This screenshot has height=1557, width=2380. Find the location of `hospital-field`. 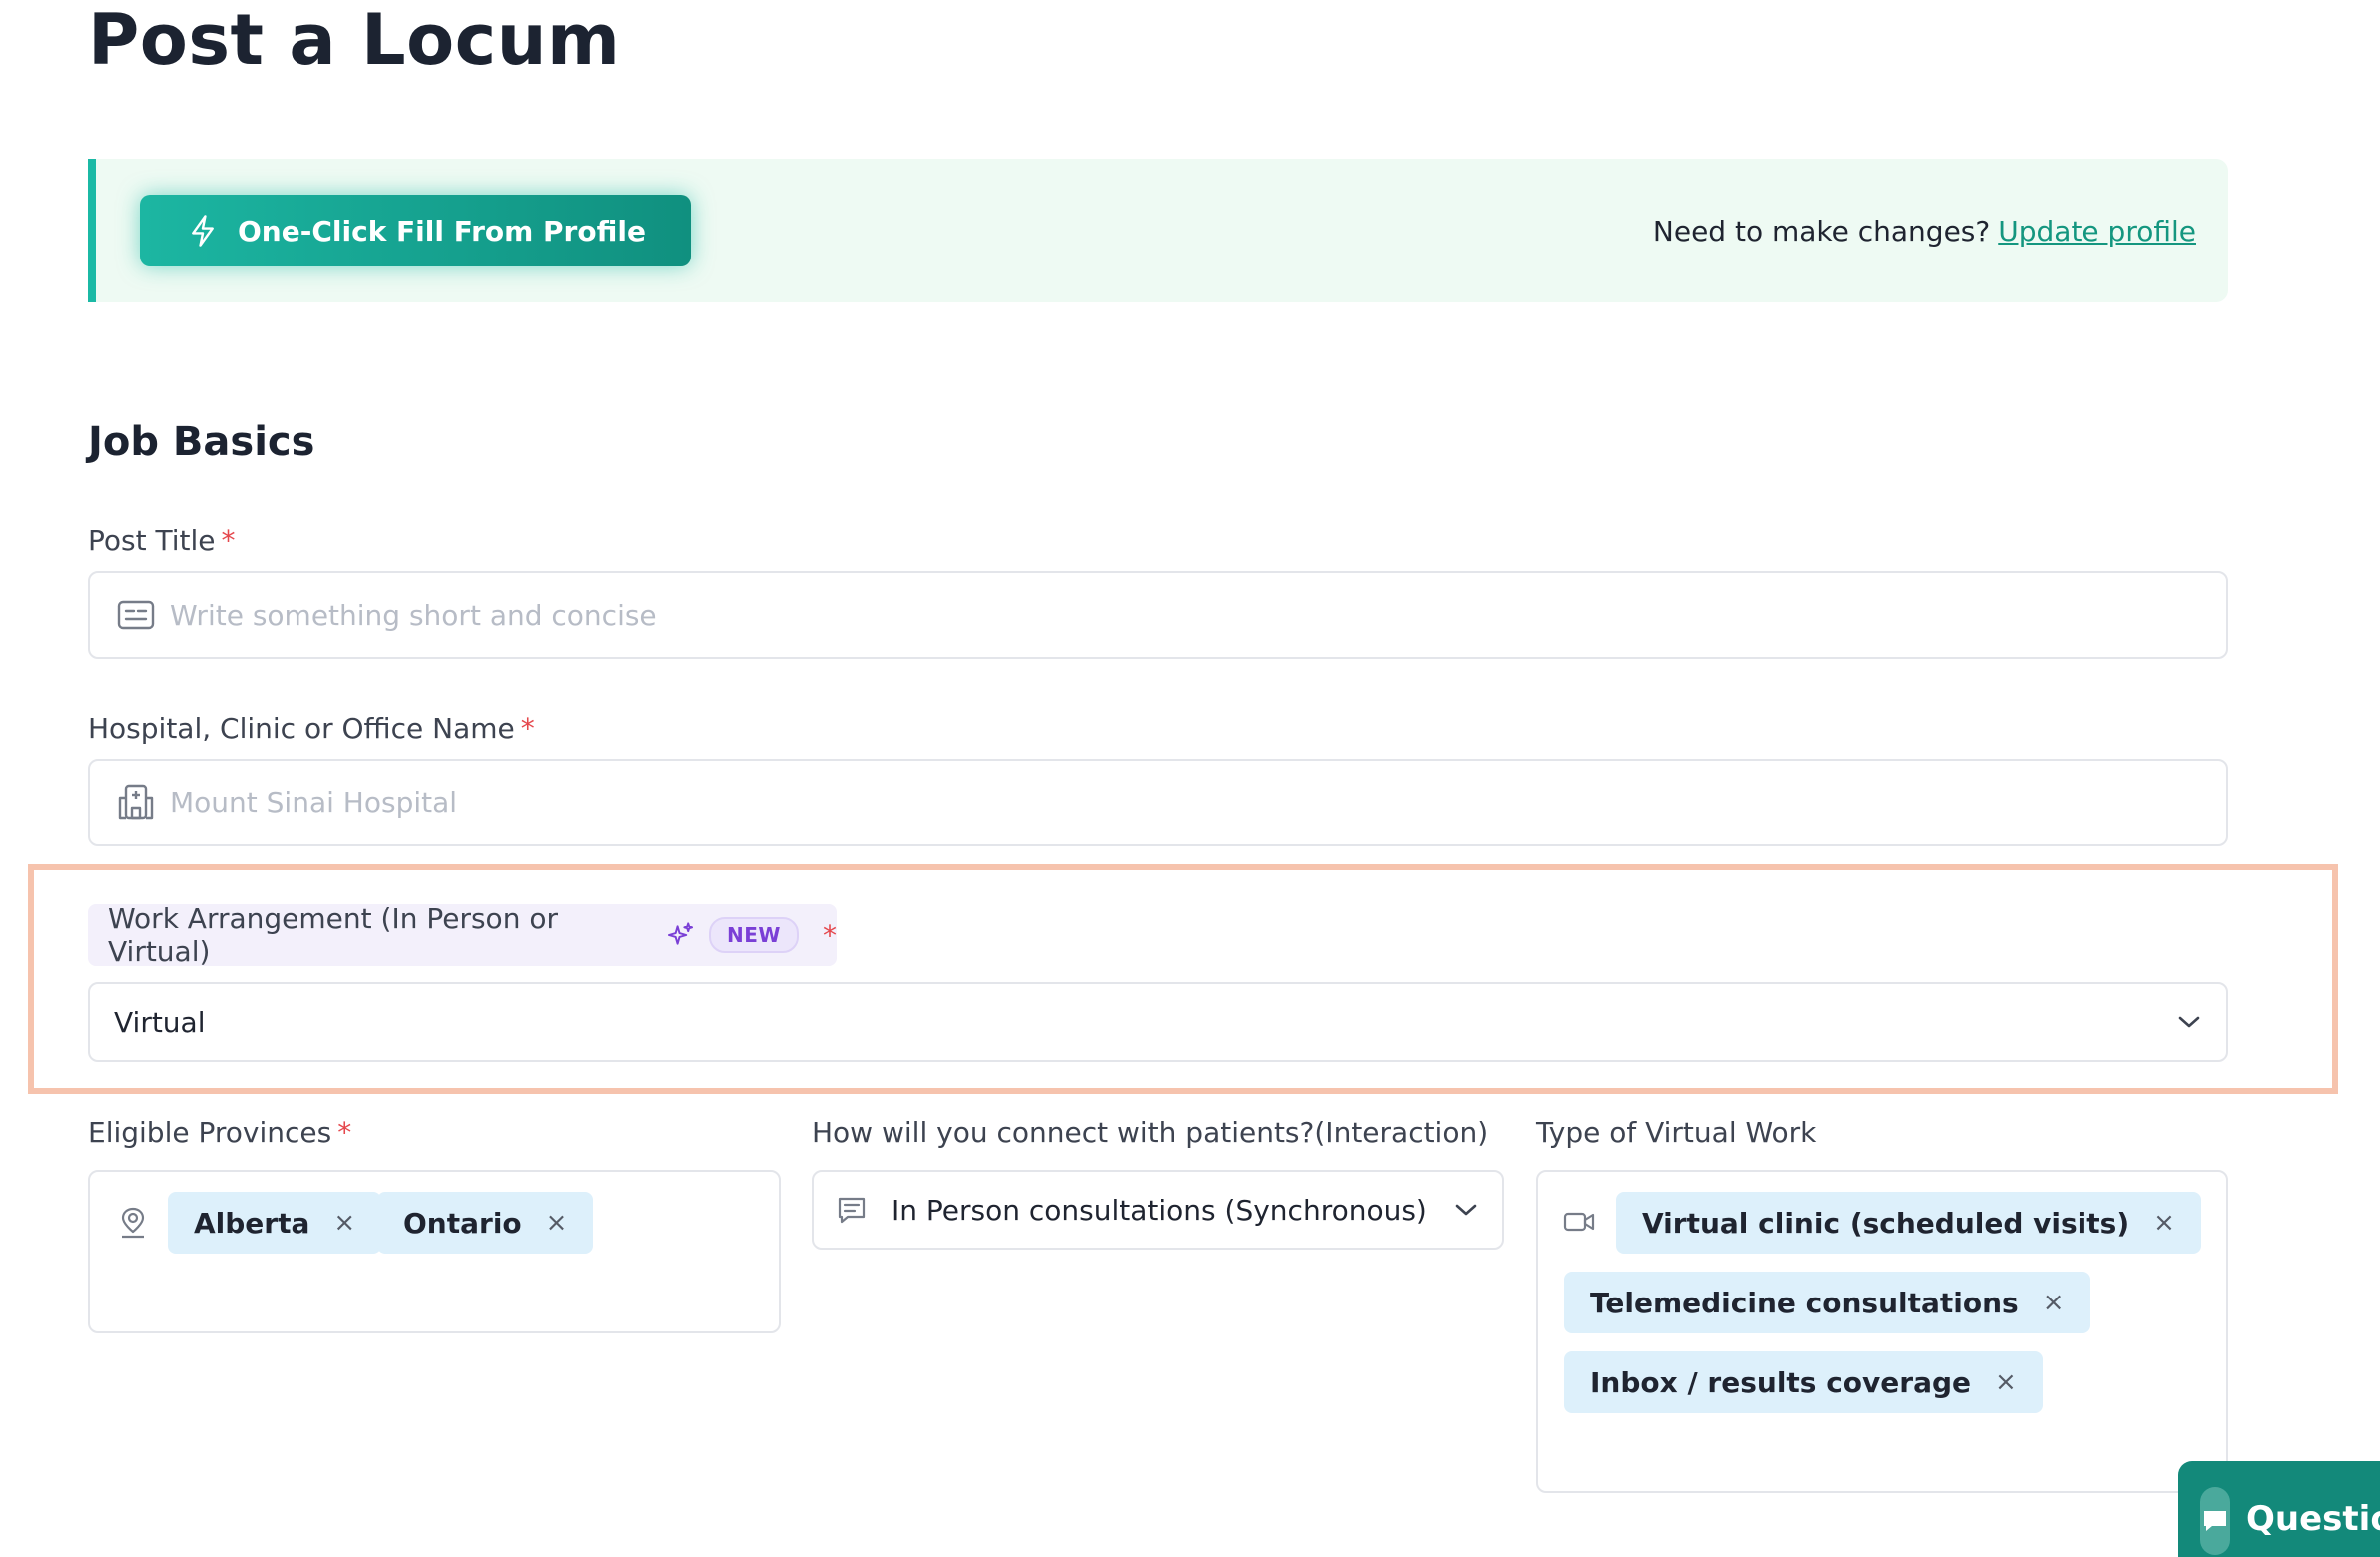

hospital-field is located at coordinates (1158, 802).